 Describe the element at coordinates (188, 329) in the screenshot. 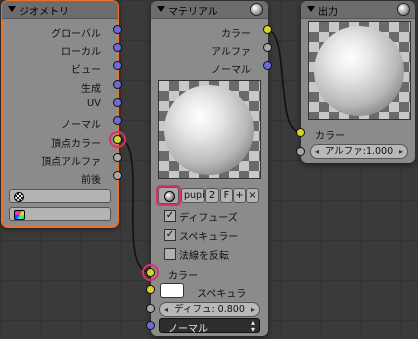

I see `normal-select-value: ノーマル` at that location.